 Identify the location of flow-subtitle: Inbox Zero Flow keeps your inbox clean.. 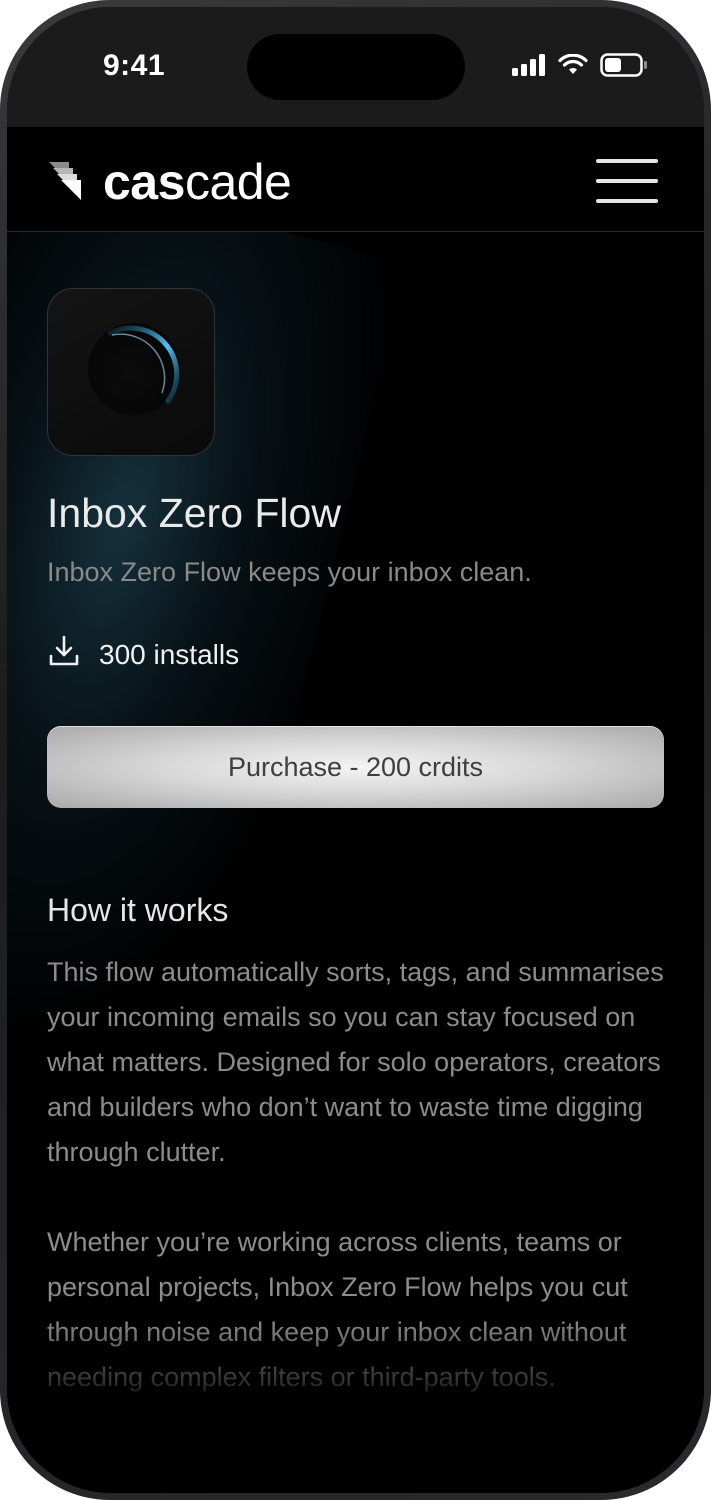
(289, 572).